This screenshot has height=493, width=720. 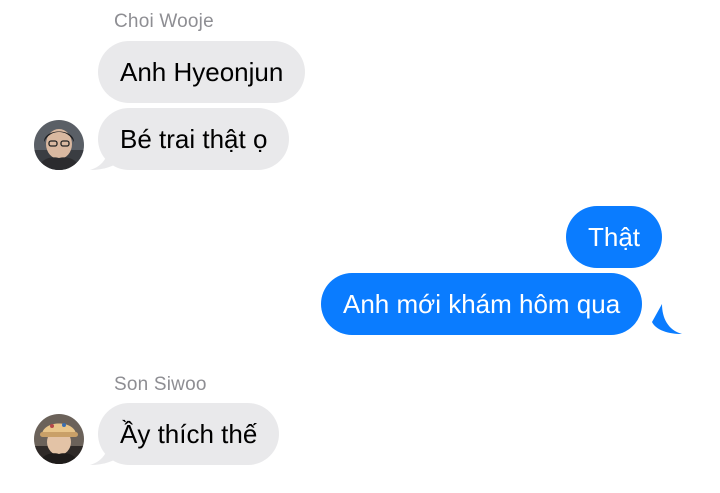 I want to click on person-photo-avatar-with-hat-icon, so click(x=59, y=439).